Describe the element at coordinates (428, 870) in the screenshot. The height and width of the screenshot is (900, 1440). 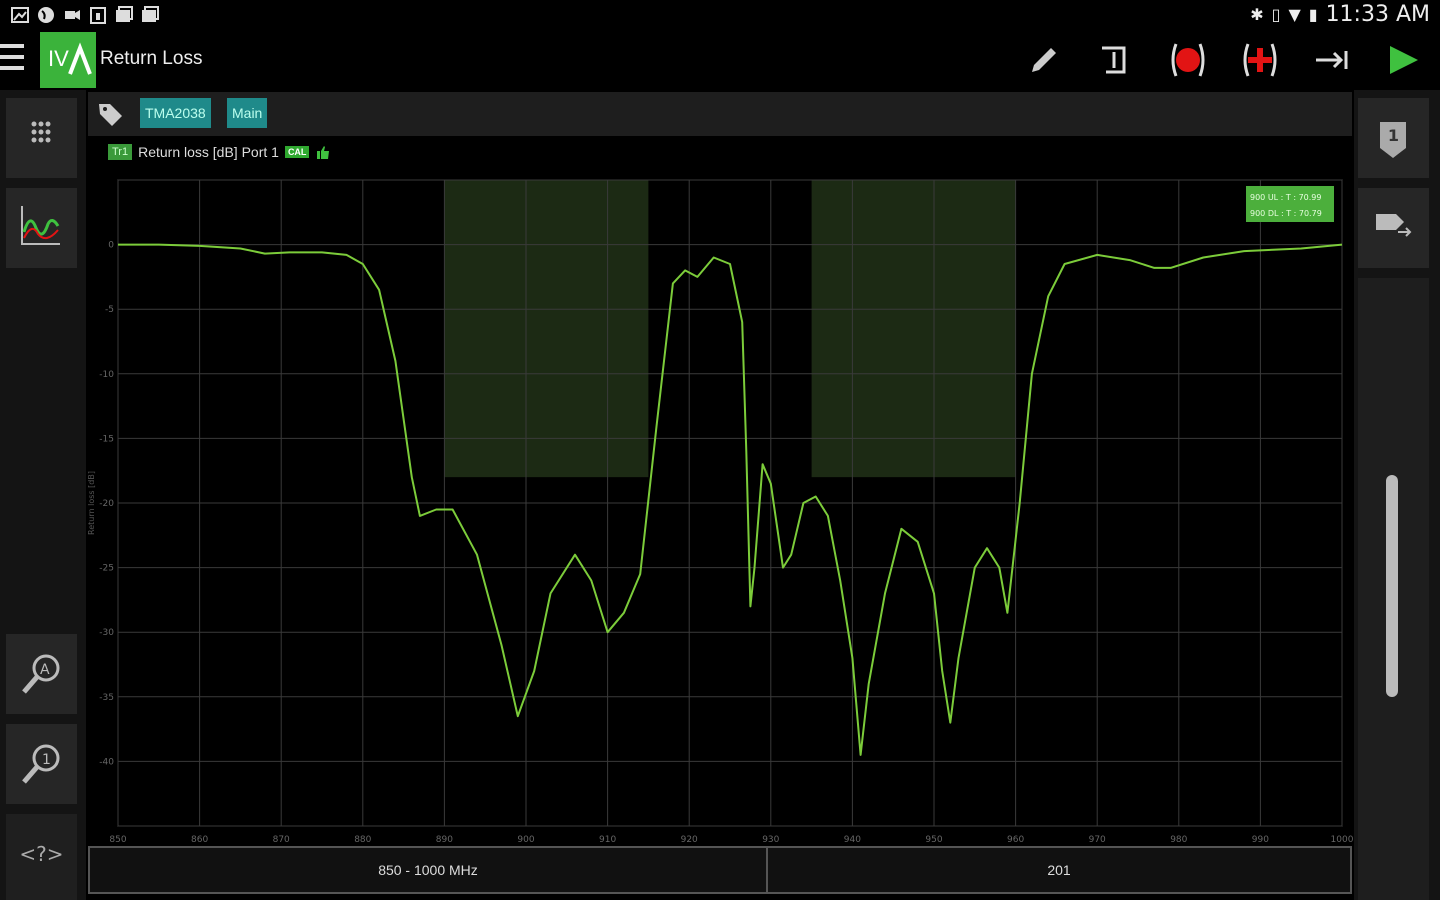
I see `frequency-range: 850 - 1000 MHz` at that location.